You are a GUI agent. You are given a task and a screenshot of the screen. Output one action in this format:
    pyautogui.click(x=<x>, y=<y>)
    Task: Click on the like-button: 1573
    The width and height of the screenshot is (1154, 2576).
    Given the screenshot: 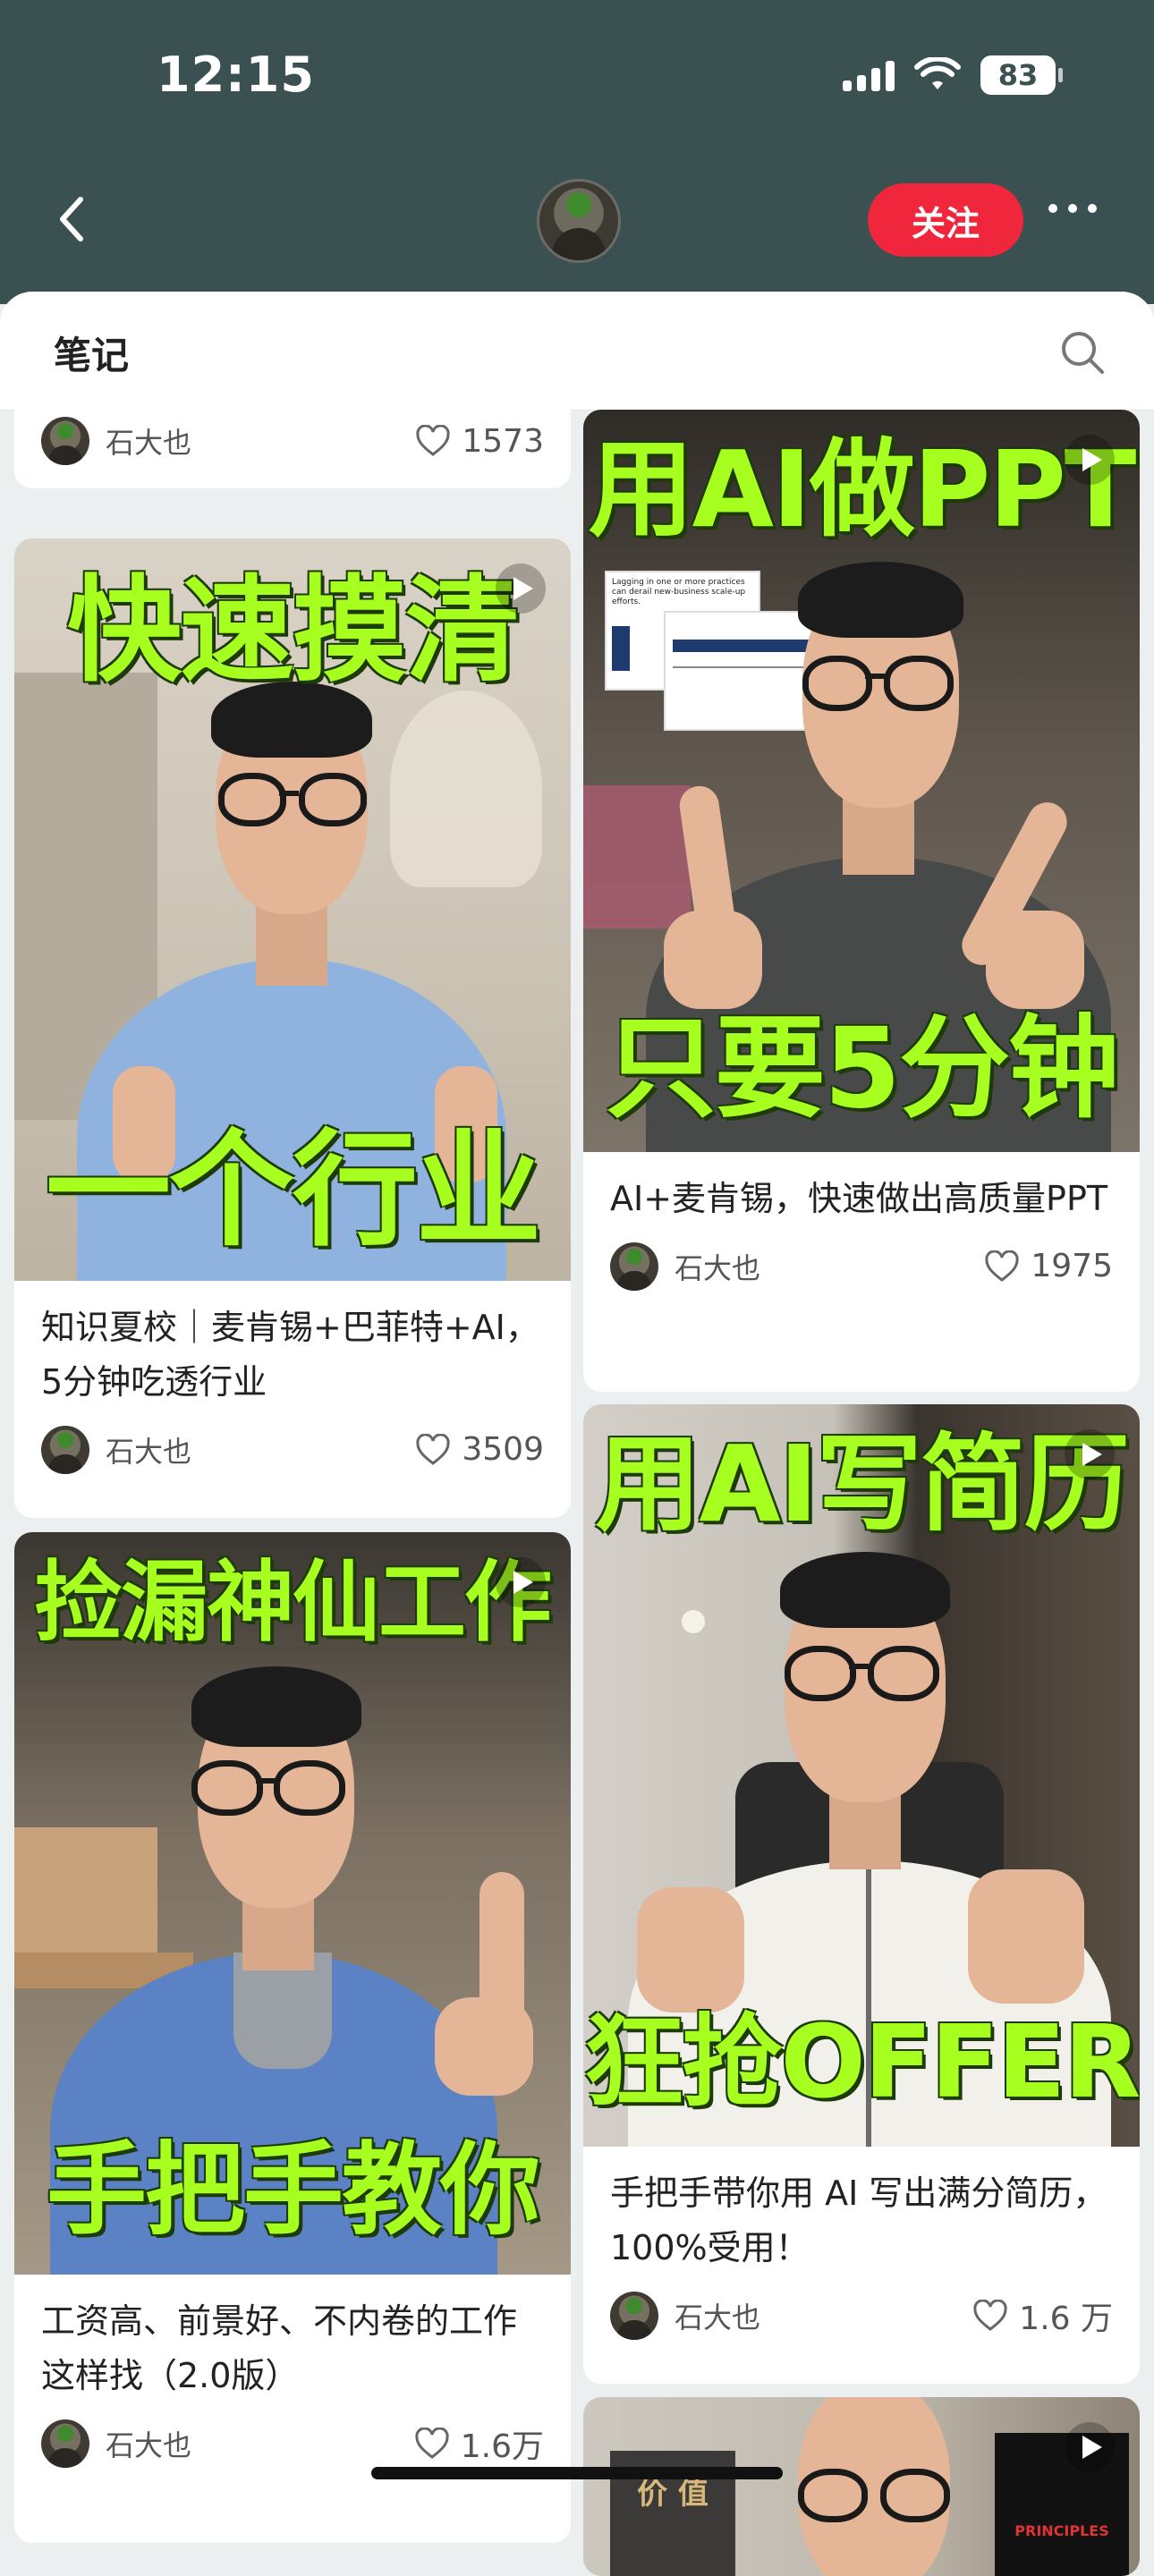 What is the action you would take?
    pyautogui.click(x=479, y=441)
    